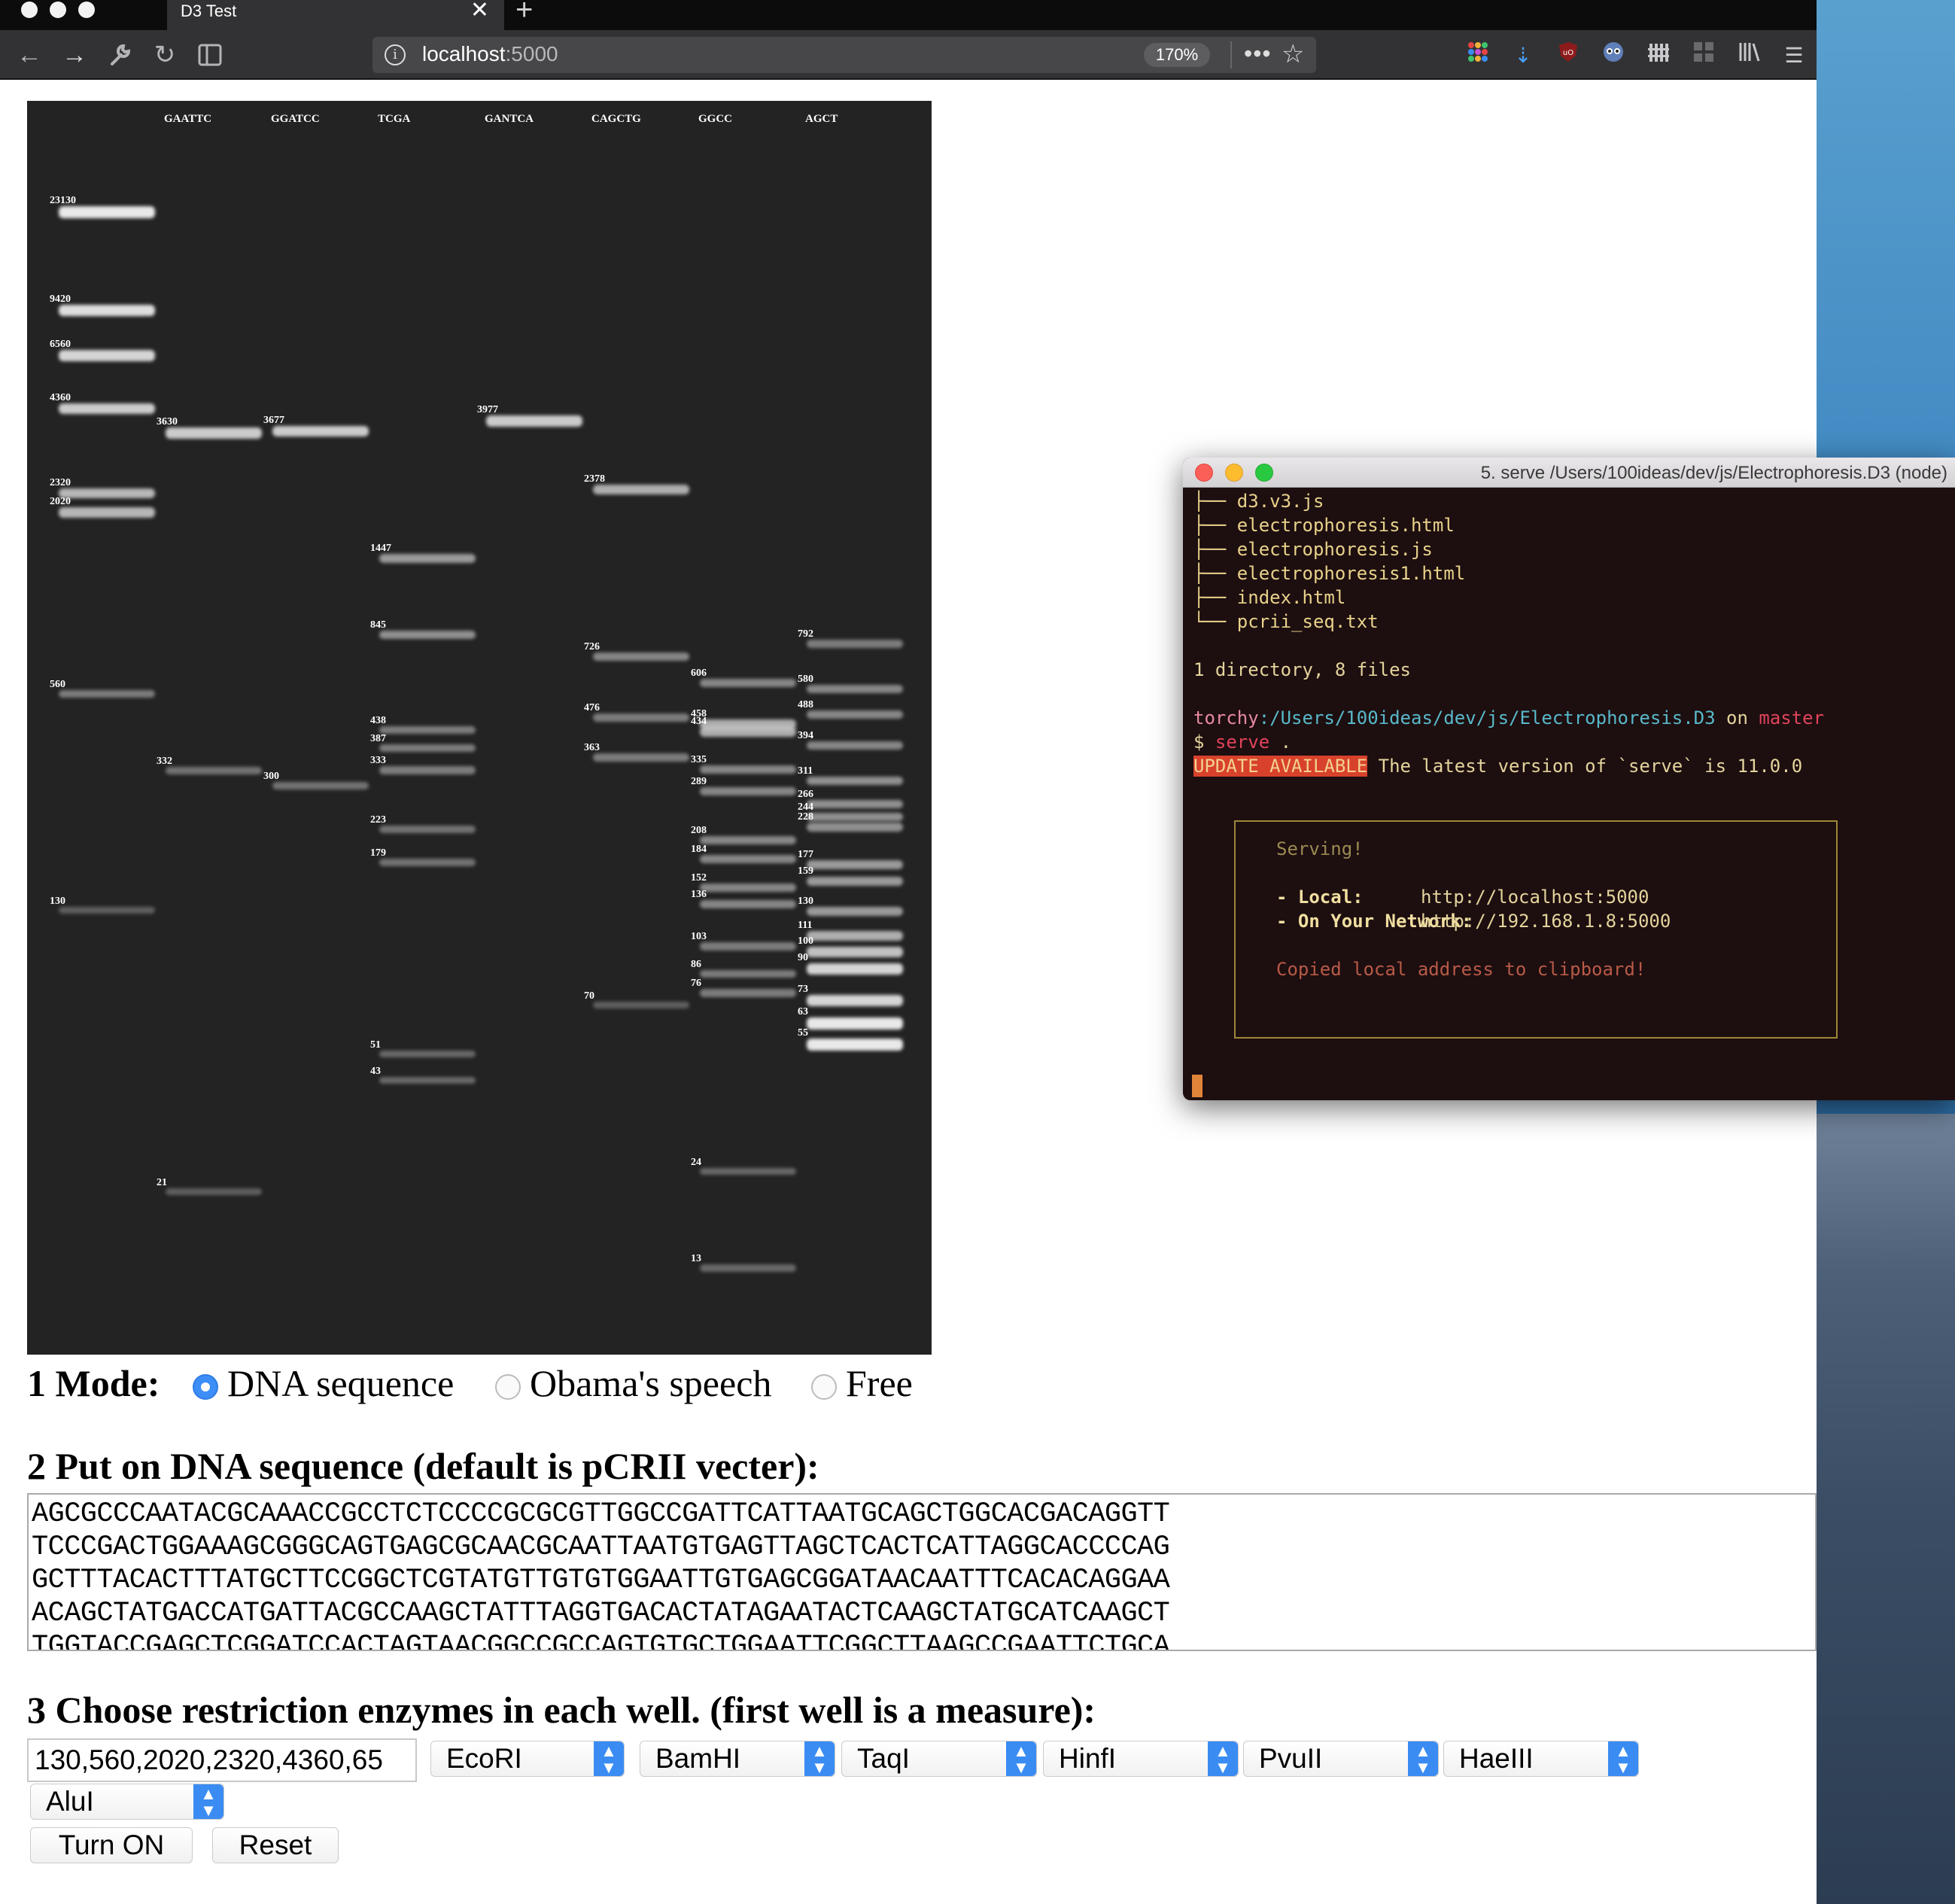  What do you see at coordinates (1280, 742) in the screenshot?
I see `command-arg: .` at bounding box center [1280, 742].